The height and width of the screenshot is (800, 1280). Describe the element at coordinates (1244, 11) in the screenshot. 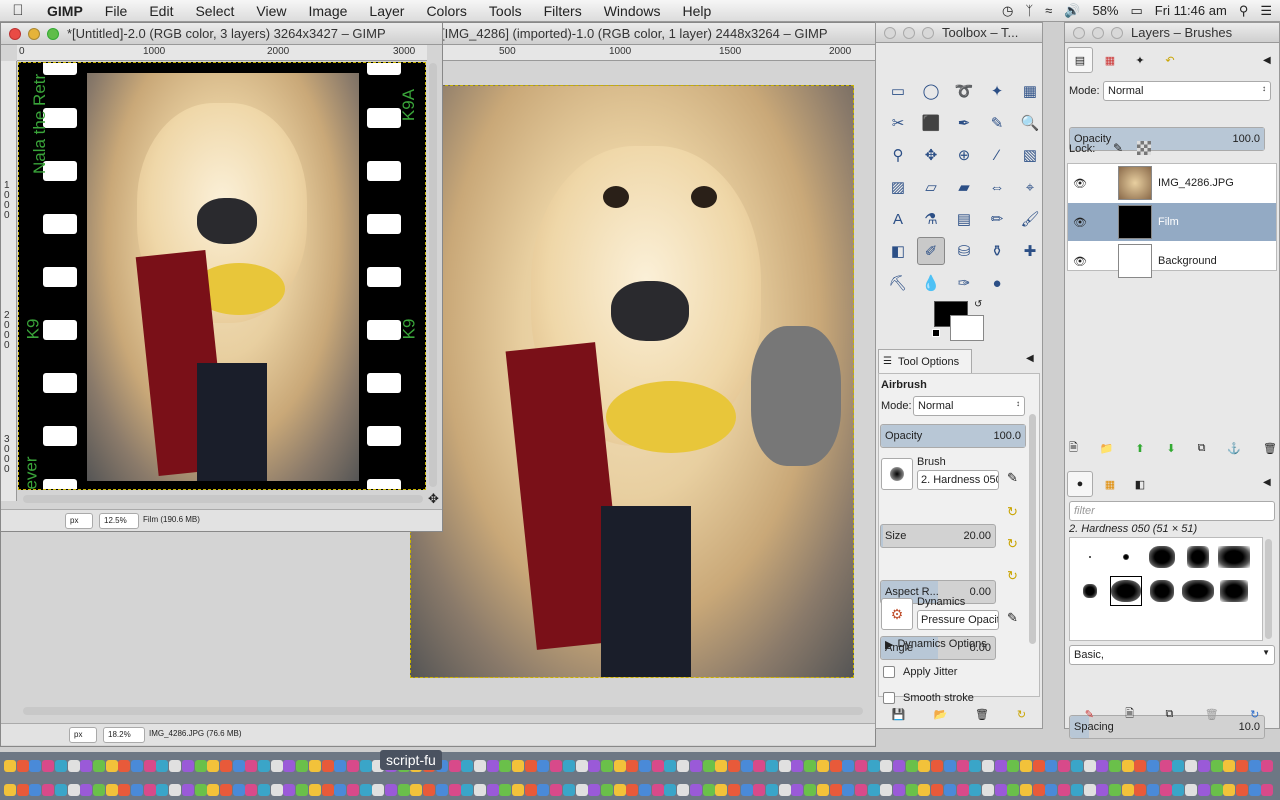

I see `spotlight-icon: ⚲` at that location.